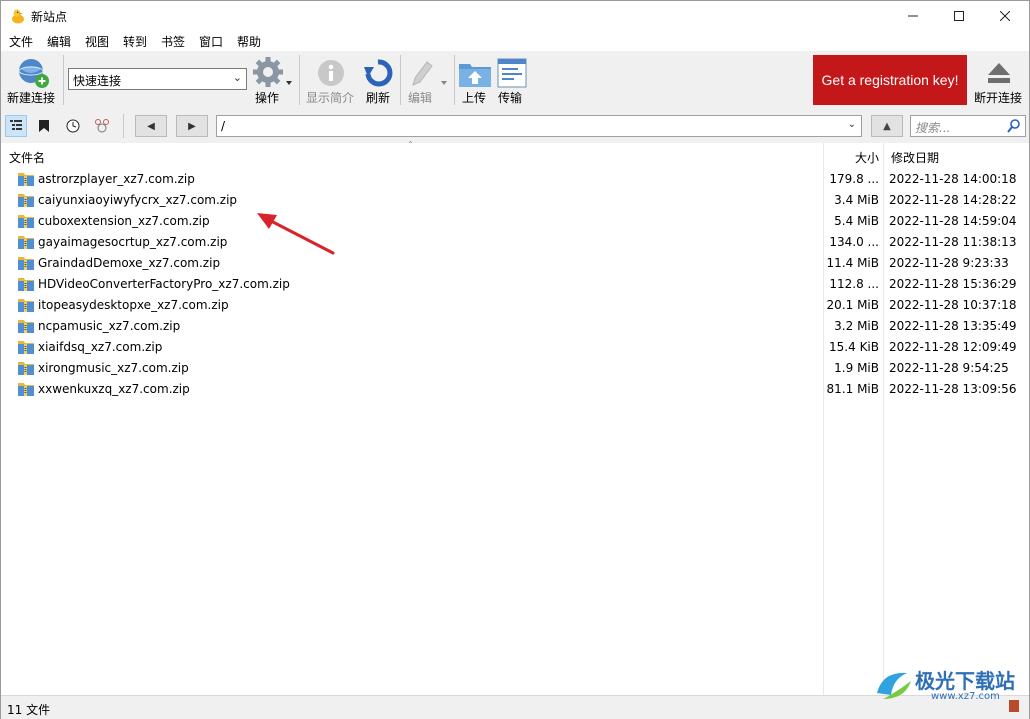  What do you see at coordinates (173, 41) in the screenshot?
I see `menu-bookmarks: 书签` at bounding box center [173, 41].